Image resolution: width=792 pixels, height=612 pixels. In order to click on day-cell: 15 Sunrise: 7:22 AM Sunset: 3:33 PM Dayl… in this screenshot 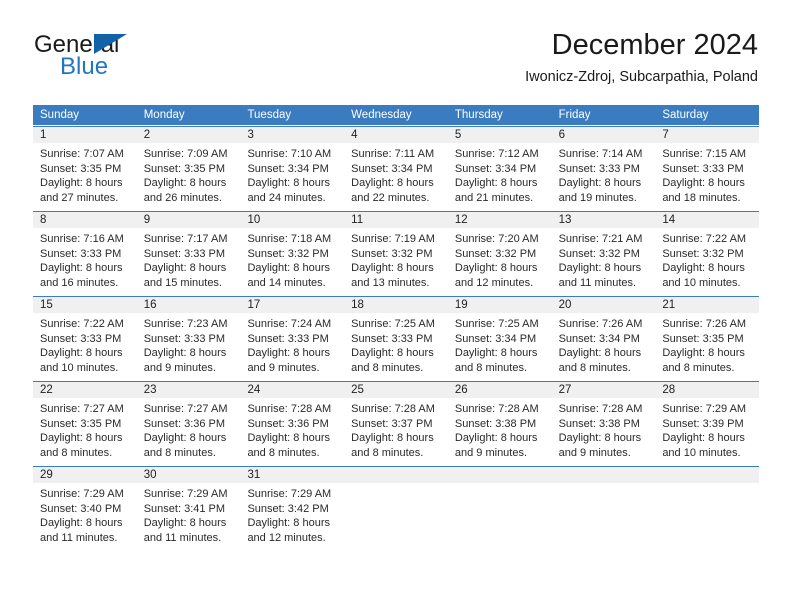, I will do `click(85, 338)`.